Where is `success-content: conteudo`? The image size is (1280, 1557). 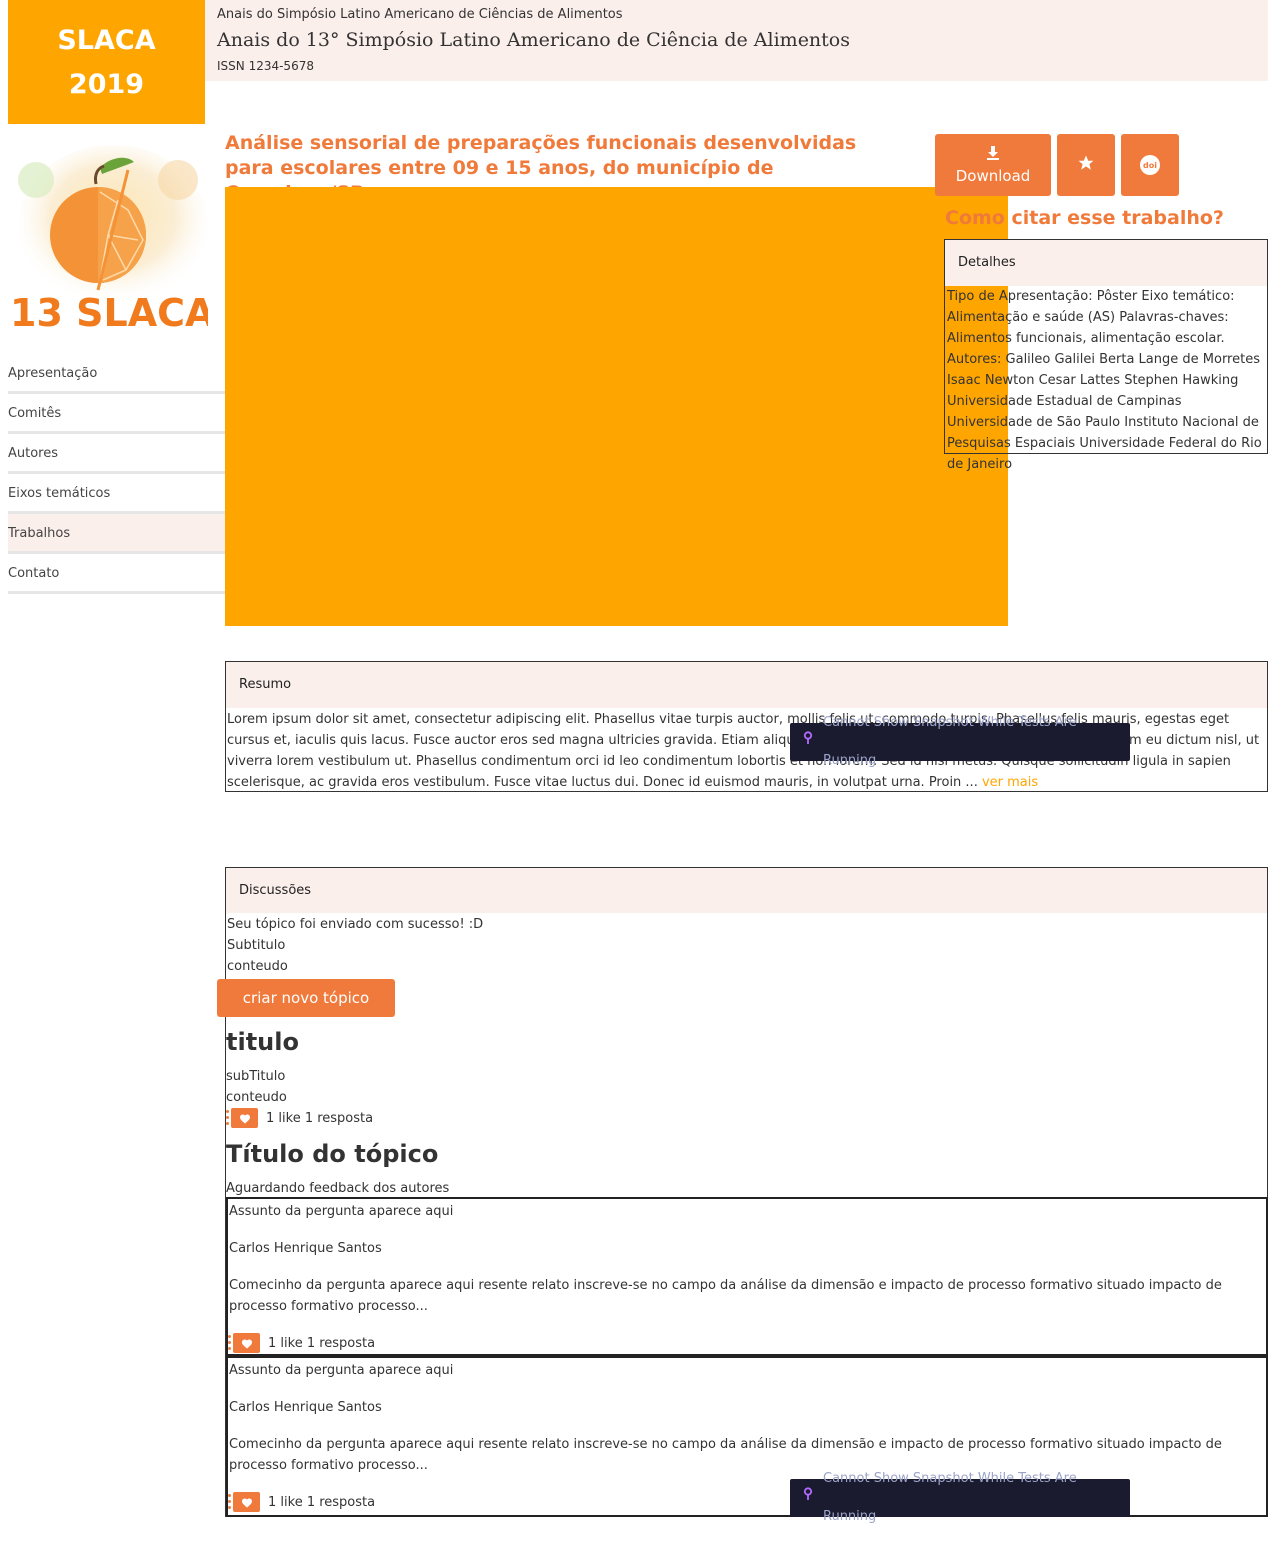
success-content: conteudo is located at coordinates (257, 966).